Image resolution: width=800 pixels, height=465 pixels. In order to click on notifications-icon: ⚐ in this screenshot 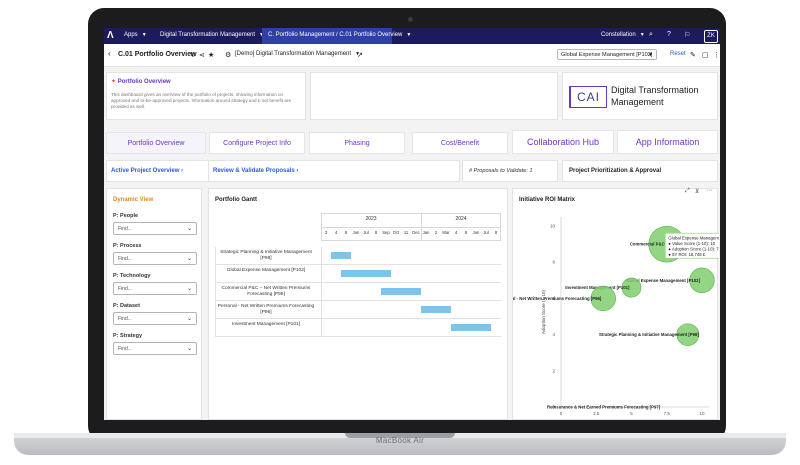, I will do `click(687, 35)`.